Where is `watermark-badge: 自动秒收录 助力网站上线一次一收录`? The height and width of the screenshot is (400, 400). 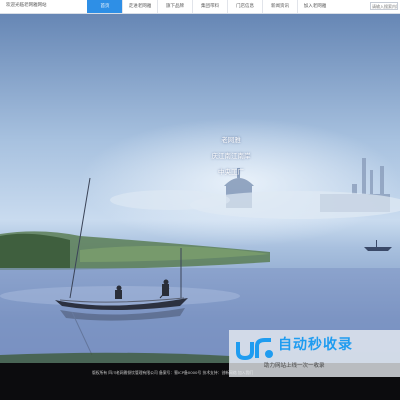 watermark-badge: 自动秒收录 助力网站上线一次一收录 is located at coordinates (314, 353).